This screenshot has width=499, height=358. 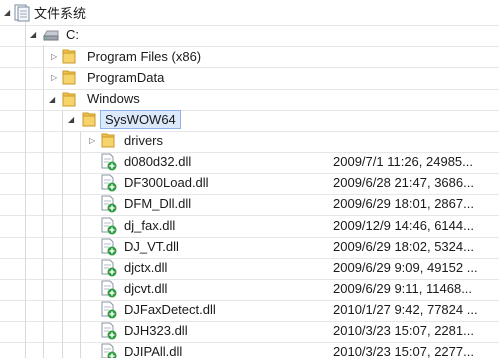 I want to click on filesystem-icon, so click(x=22, y=13).